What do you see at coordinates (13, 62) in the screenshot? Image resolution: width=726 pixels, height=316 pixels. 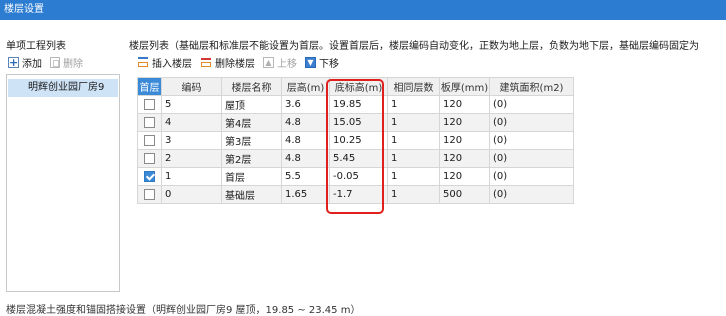 I see `plus-icon: +` at bounding box center [13, 62].